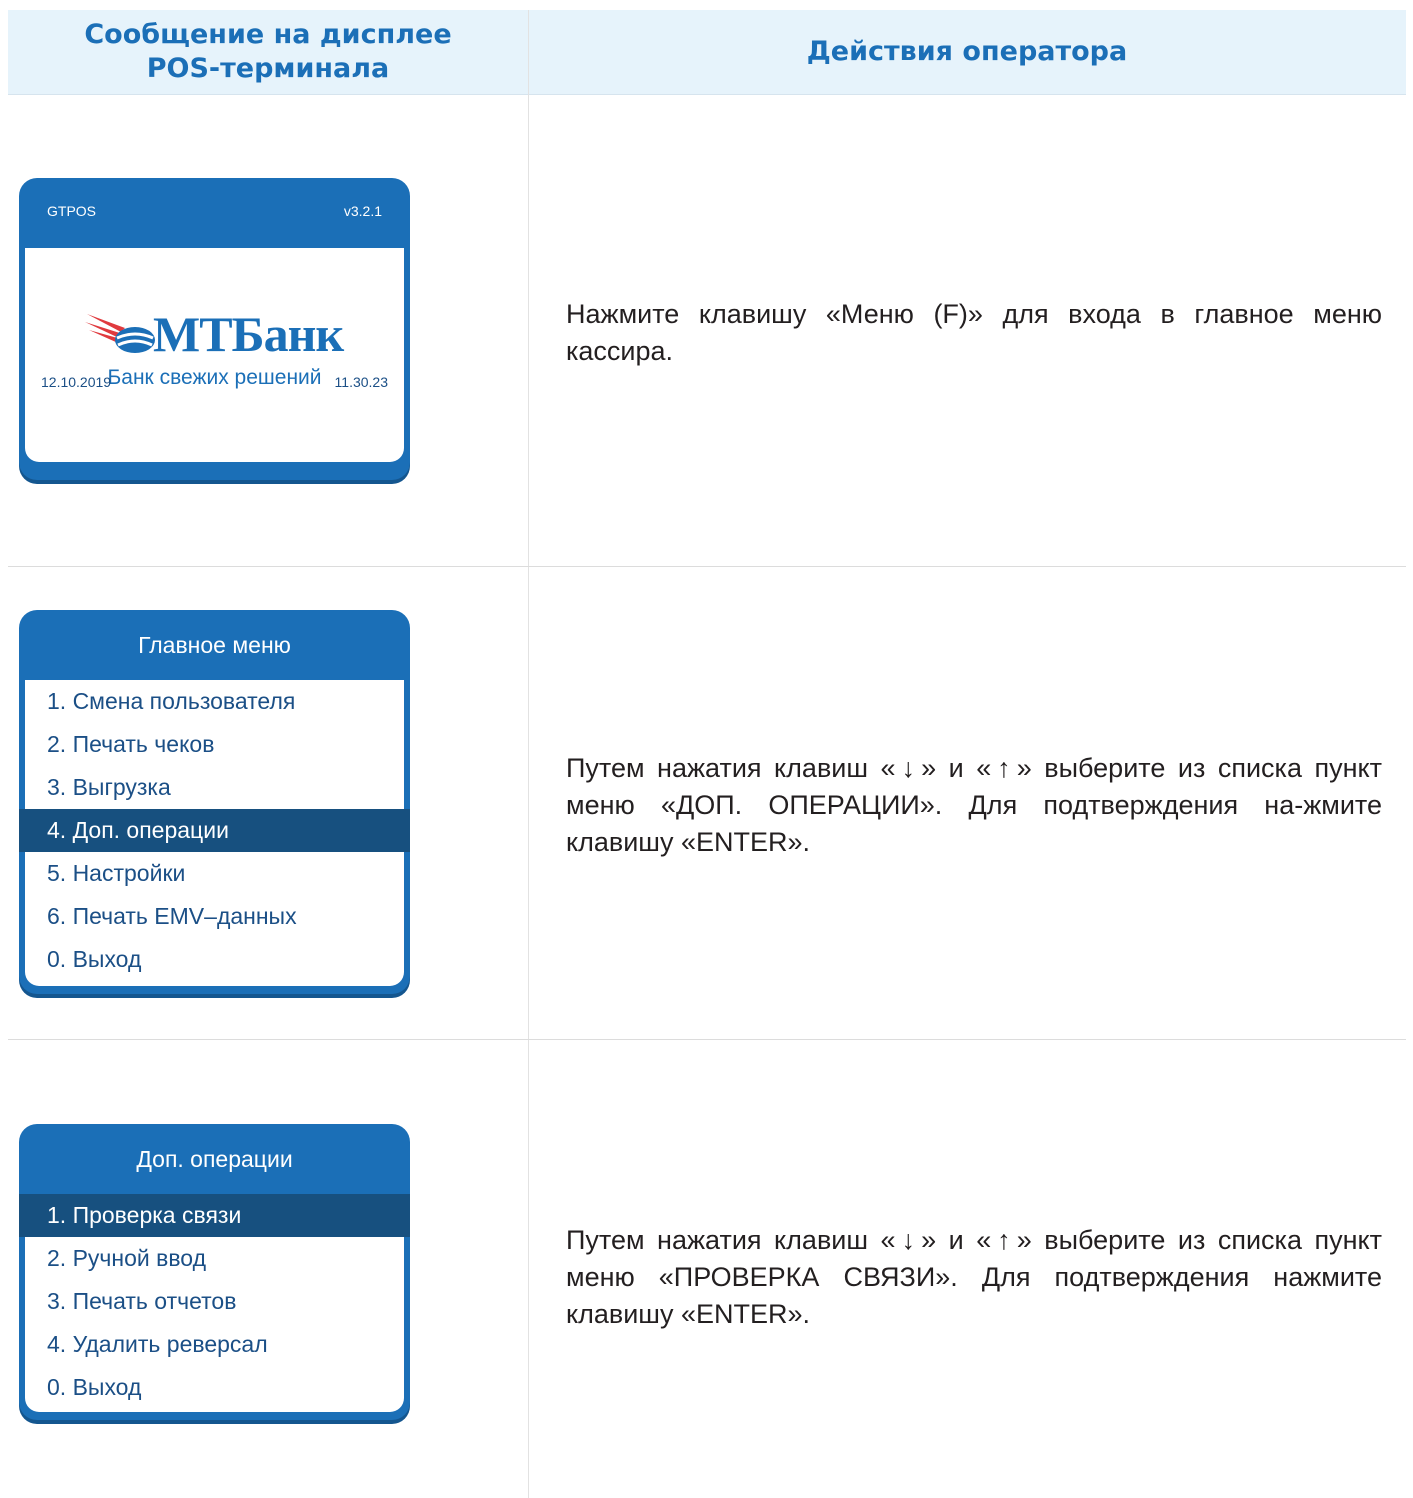  I want to click on screen-body: МТБанк Банк свежих решений, so click(214, 355).